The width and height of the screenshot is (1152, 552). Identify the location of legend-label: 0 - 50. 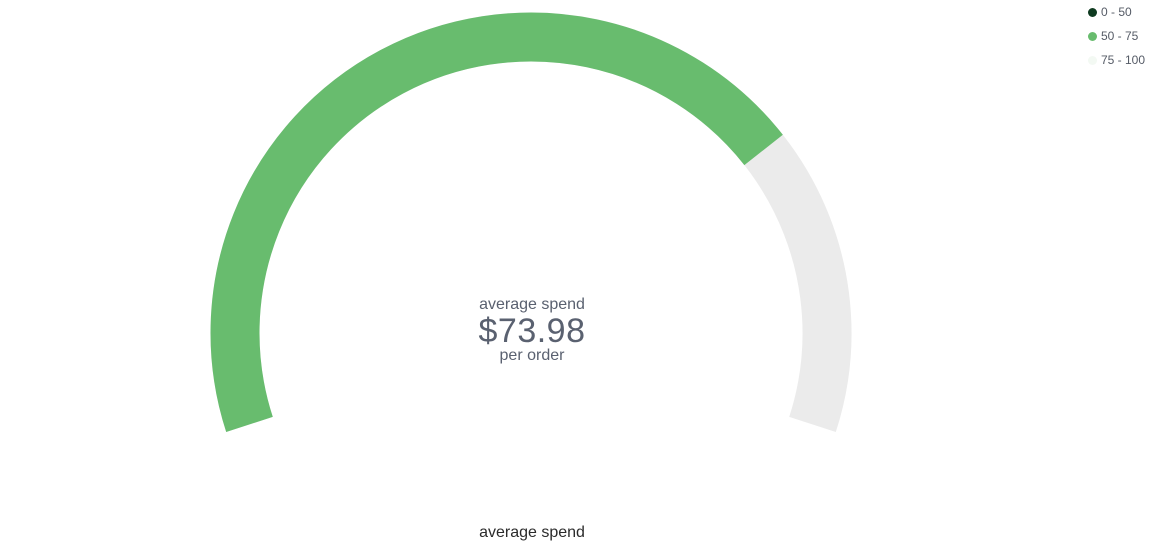
(1116, 12).